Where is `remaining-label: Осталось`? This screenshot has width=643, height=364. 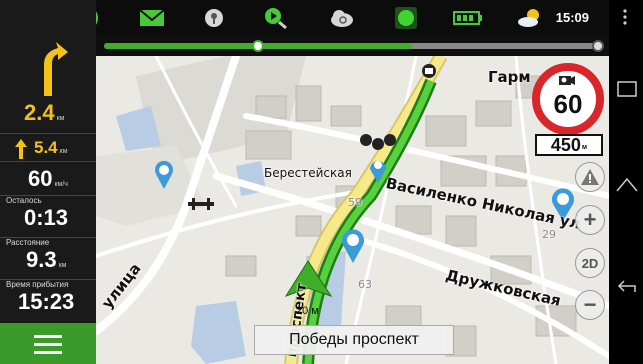
remaining-label: Осталось is located at coordinates (24, 200).